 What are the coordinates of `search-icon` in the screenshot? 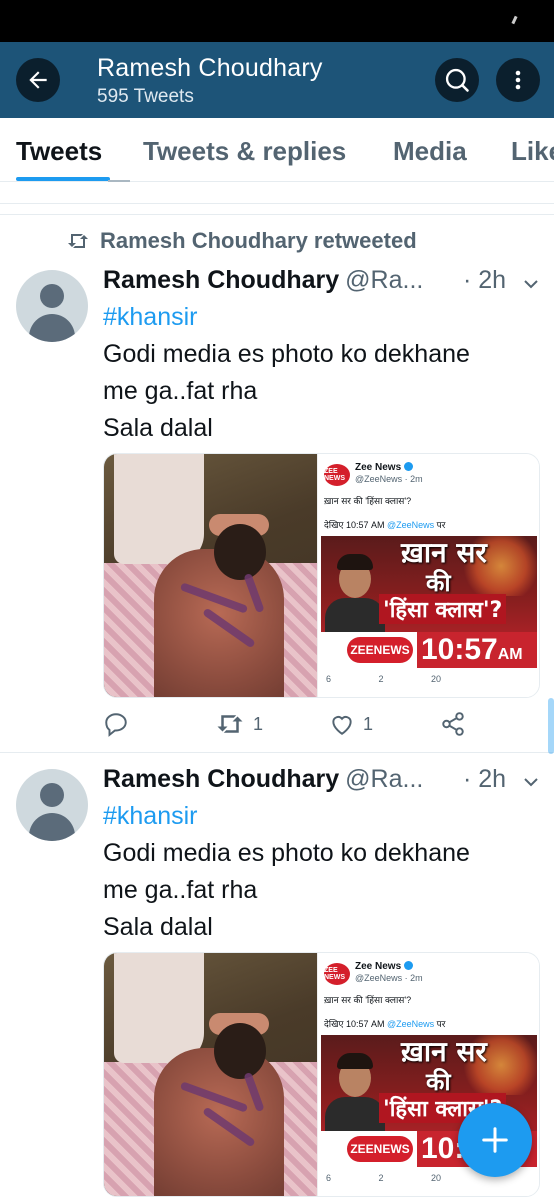 It's located at (457, 80).